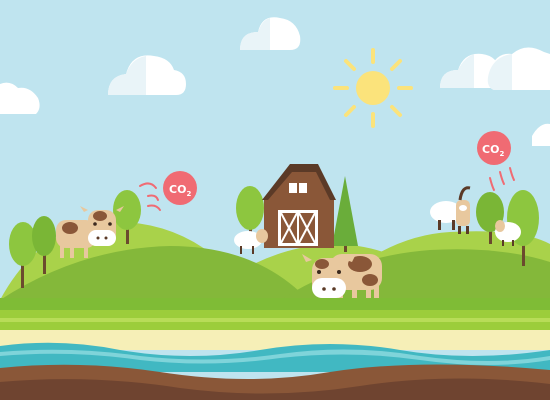  Describe the element at coordinates (373, 88) in the screenshot. I see `sun` at that location.